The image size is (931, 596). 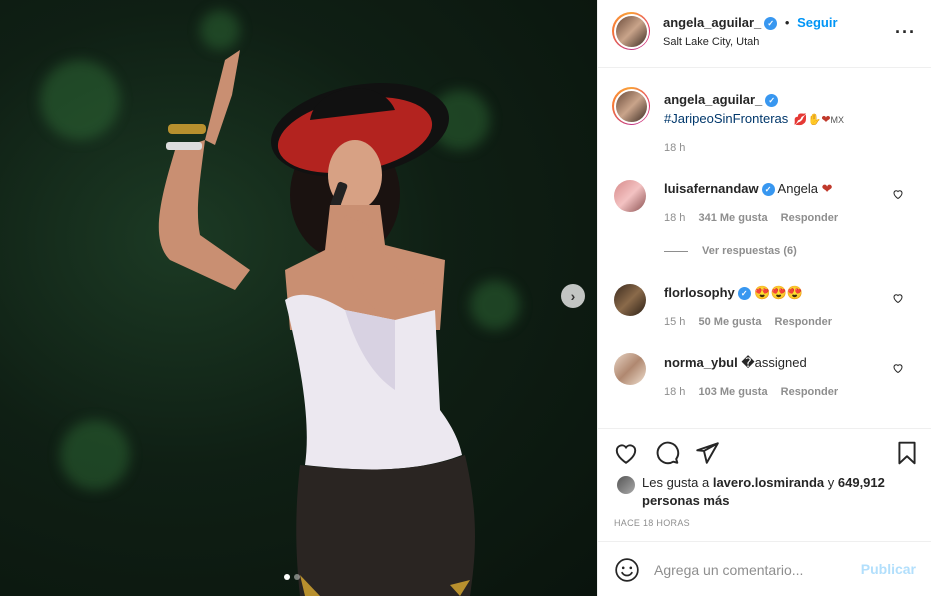 What do you see at coordinates (707, 453) in the screenshot?
I see `share-paper-plane-icon` at bounding box center [707, 453].